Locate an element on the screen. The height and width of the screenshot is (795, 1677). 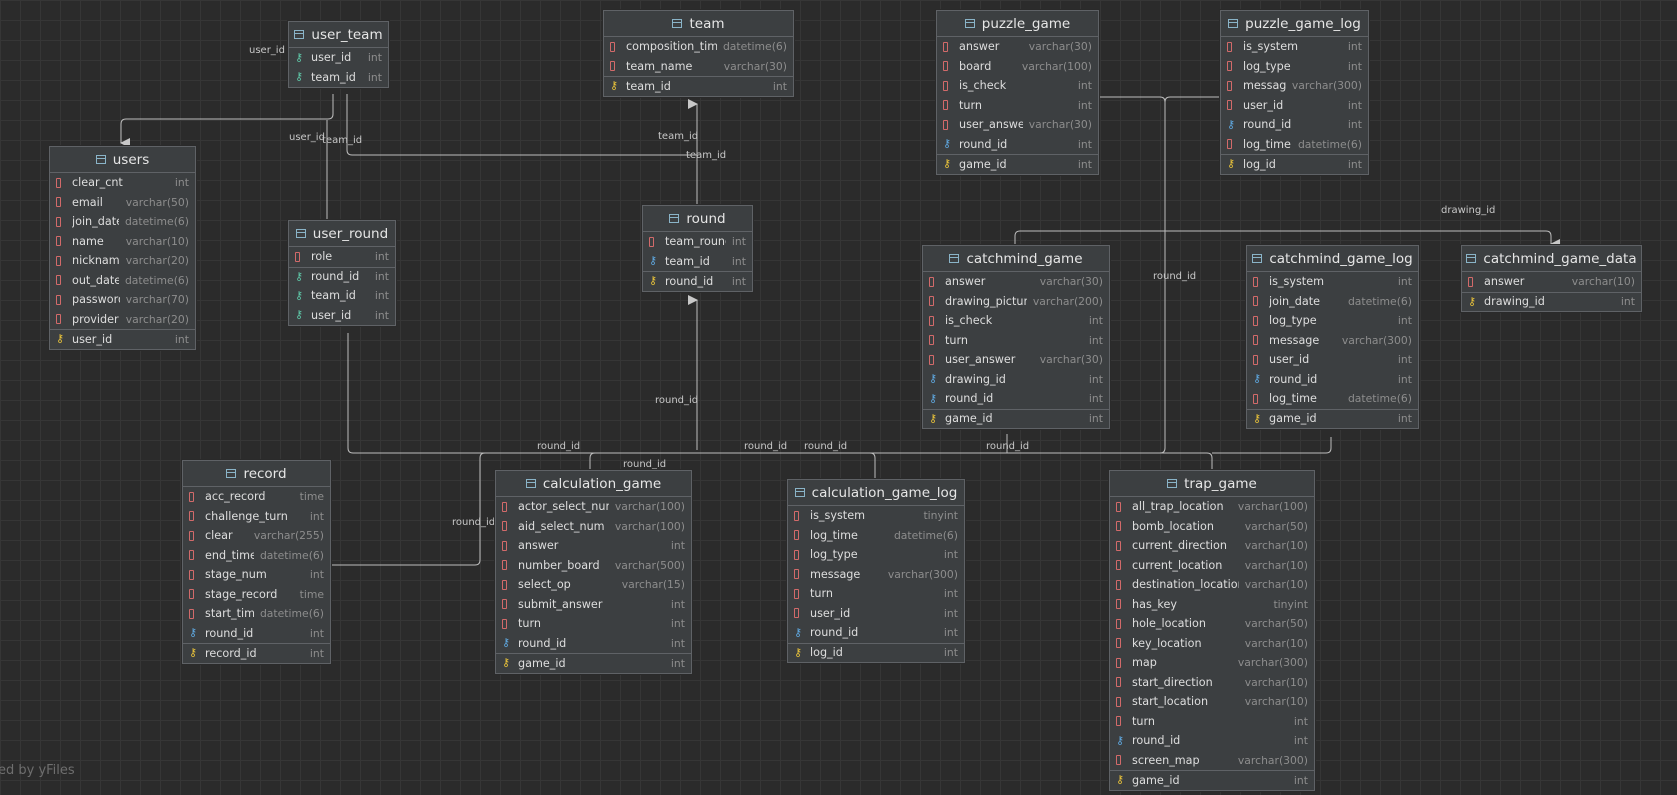
table-column: team_name varchar(30) is located at coordinates (698, 67).